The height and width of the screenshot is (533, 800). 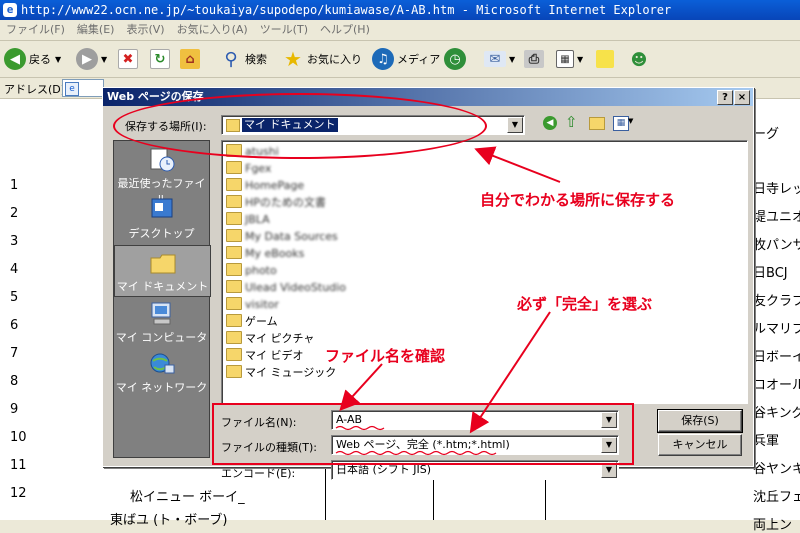 What do you see at coordinates (585, 304) in the screenshot?
I see `annotation-choose-complete: 必ず「完全」を選ぶ` at bounding box center [585, 304].